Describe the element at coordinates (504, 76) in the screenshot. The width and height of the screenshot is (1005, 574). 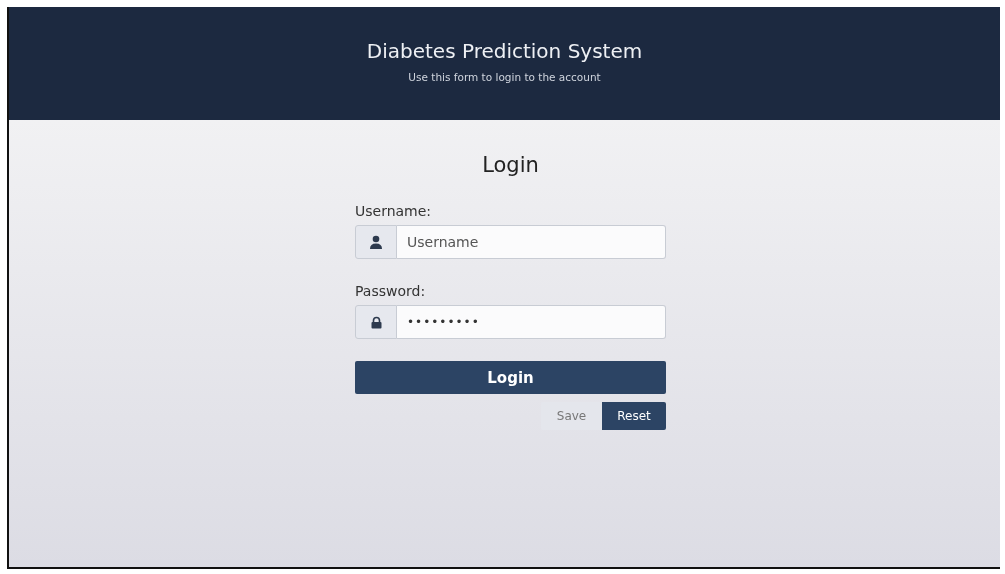
I see `page-subtitle: Use this form to login to the account` at that location.